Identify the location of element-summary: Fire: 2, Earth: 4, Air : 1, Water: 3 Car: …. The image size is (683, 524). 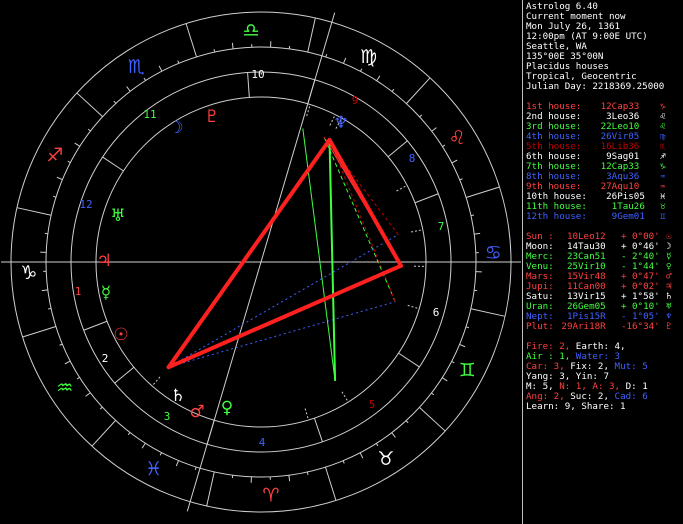
(604, 377).